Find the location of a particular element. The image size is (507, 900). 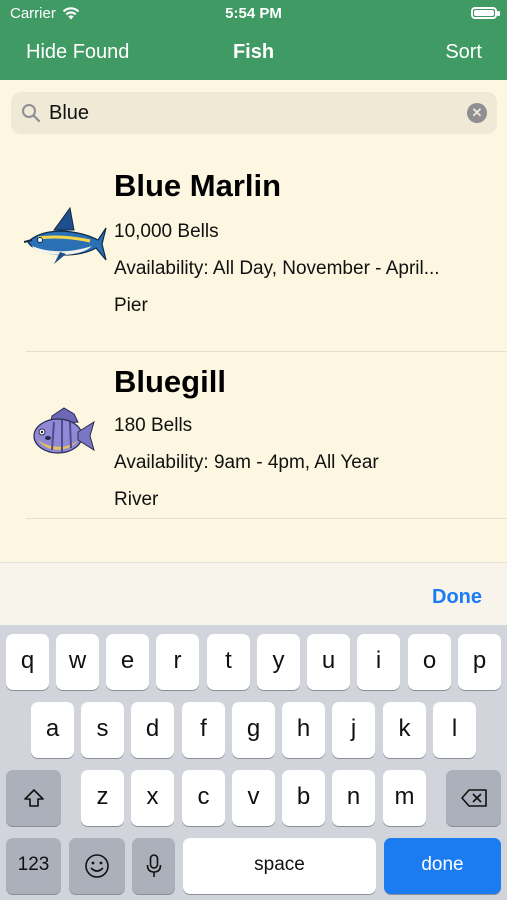

key-q: q is located at coordinates (27, 662).